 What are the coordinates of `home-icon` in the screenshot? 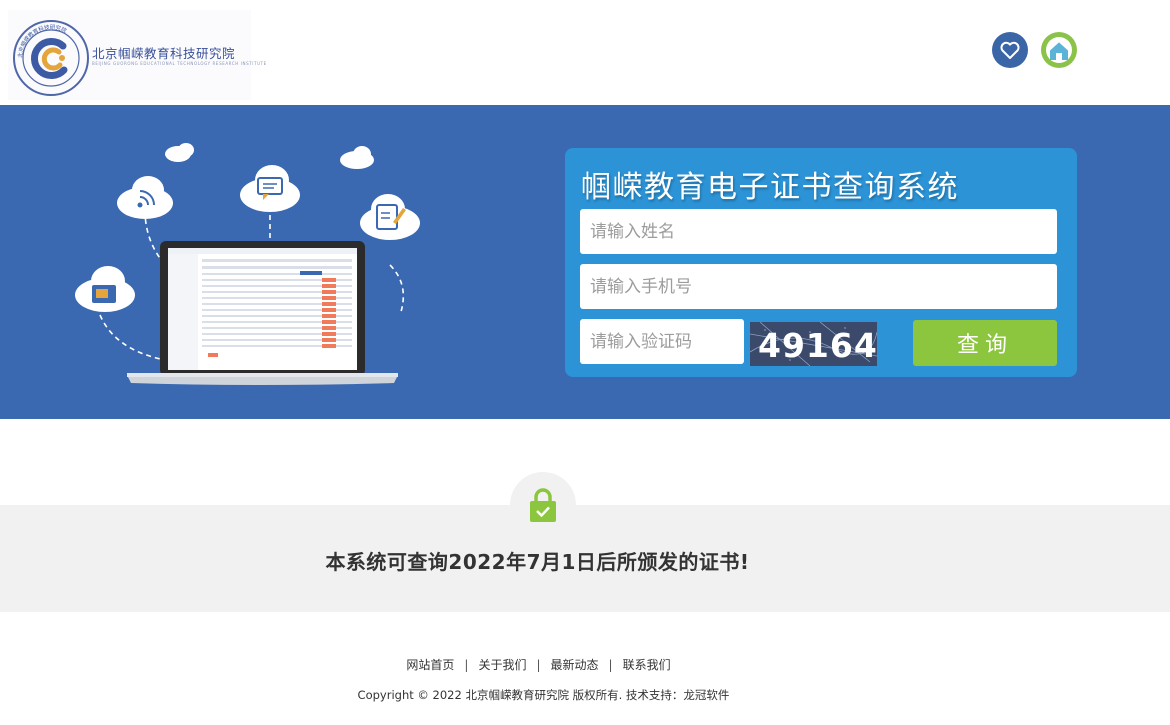 It's located at (1059, 50).